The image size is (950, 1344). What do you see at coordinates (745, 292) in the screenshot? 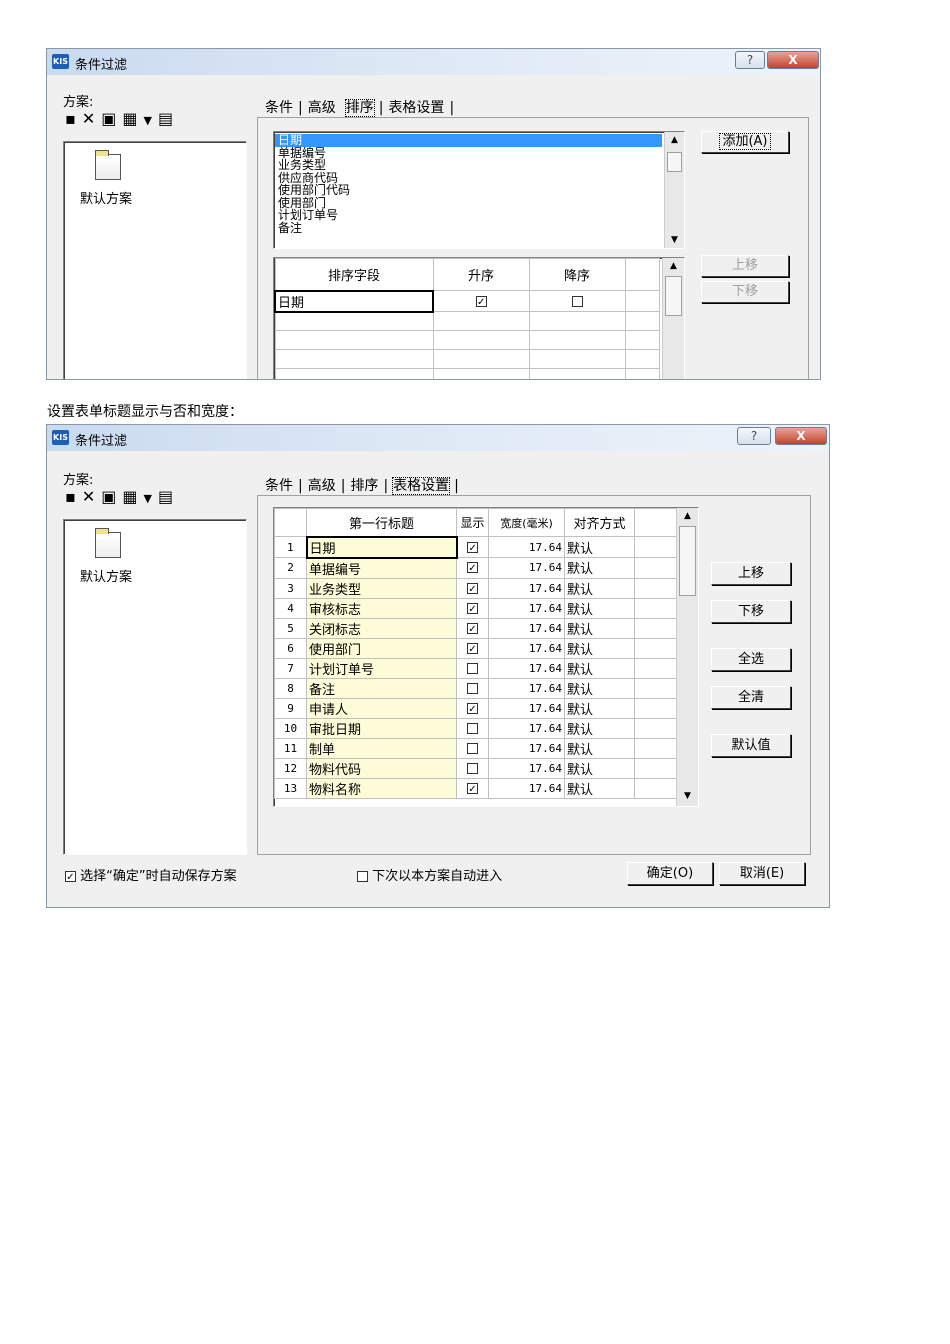
I see `move-down-button: 下移` at bounding box center [745, 292].